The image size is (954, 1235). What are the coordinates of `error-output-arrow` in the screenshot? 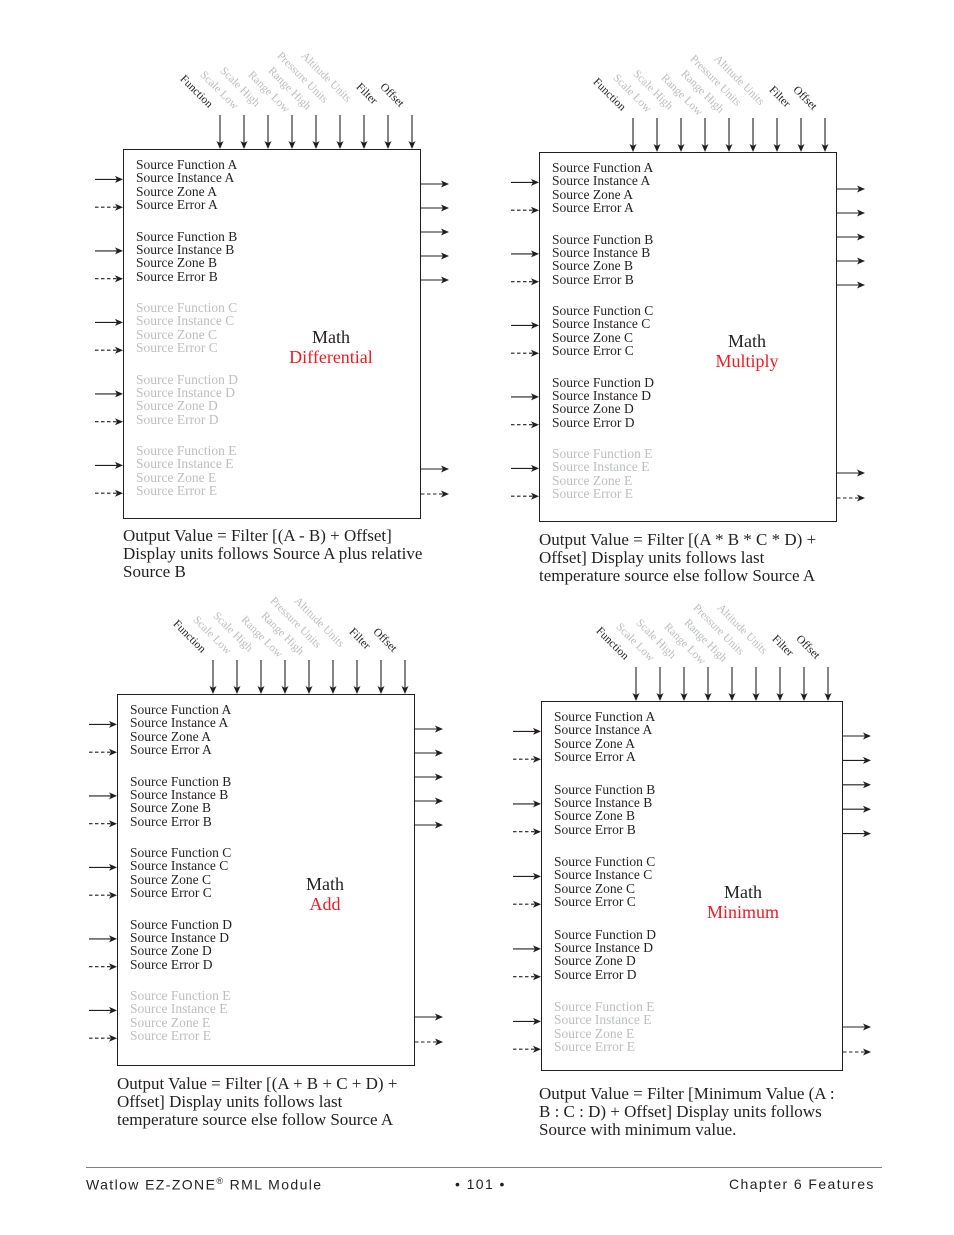 It's located at (857, 1052).